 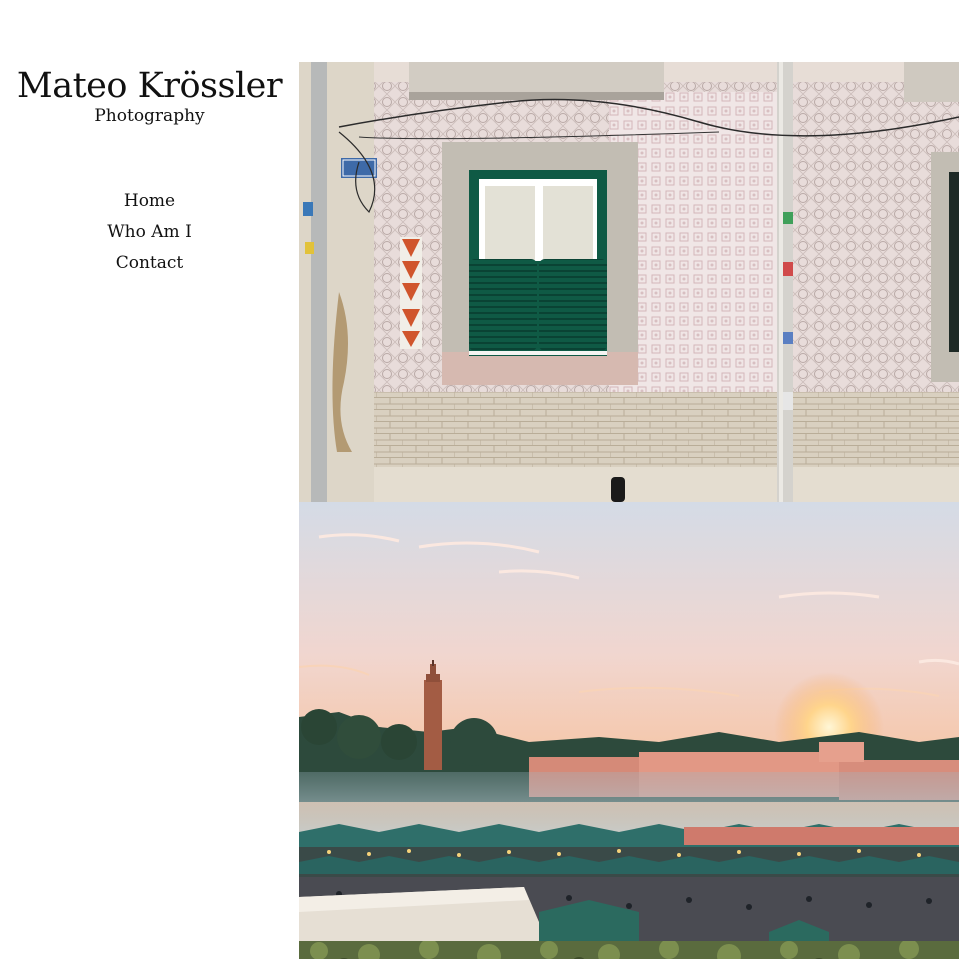 What do you see at coordinates (149, 263) in the screenshot?
I see `nav-item-contact: Contact` at bounding box center [149, 263].